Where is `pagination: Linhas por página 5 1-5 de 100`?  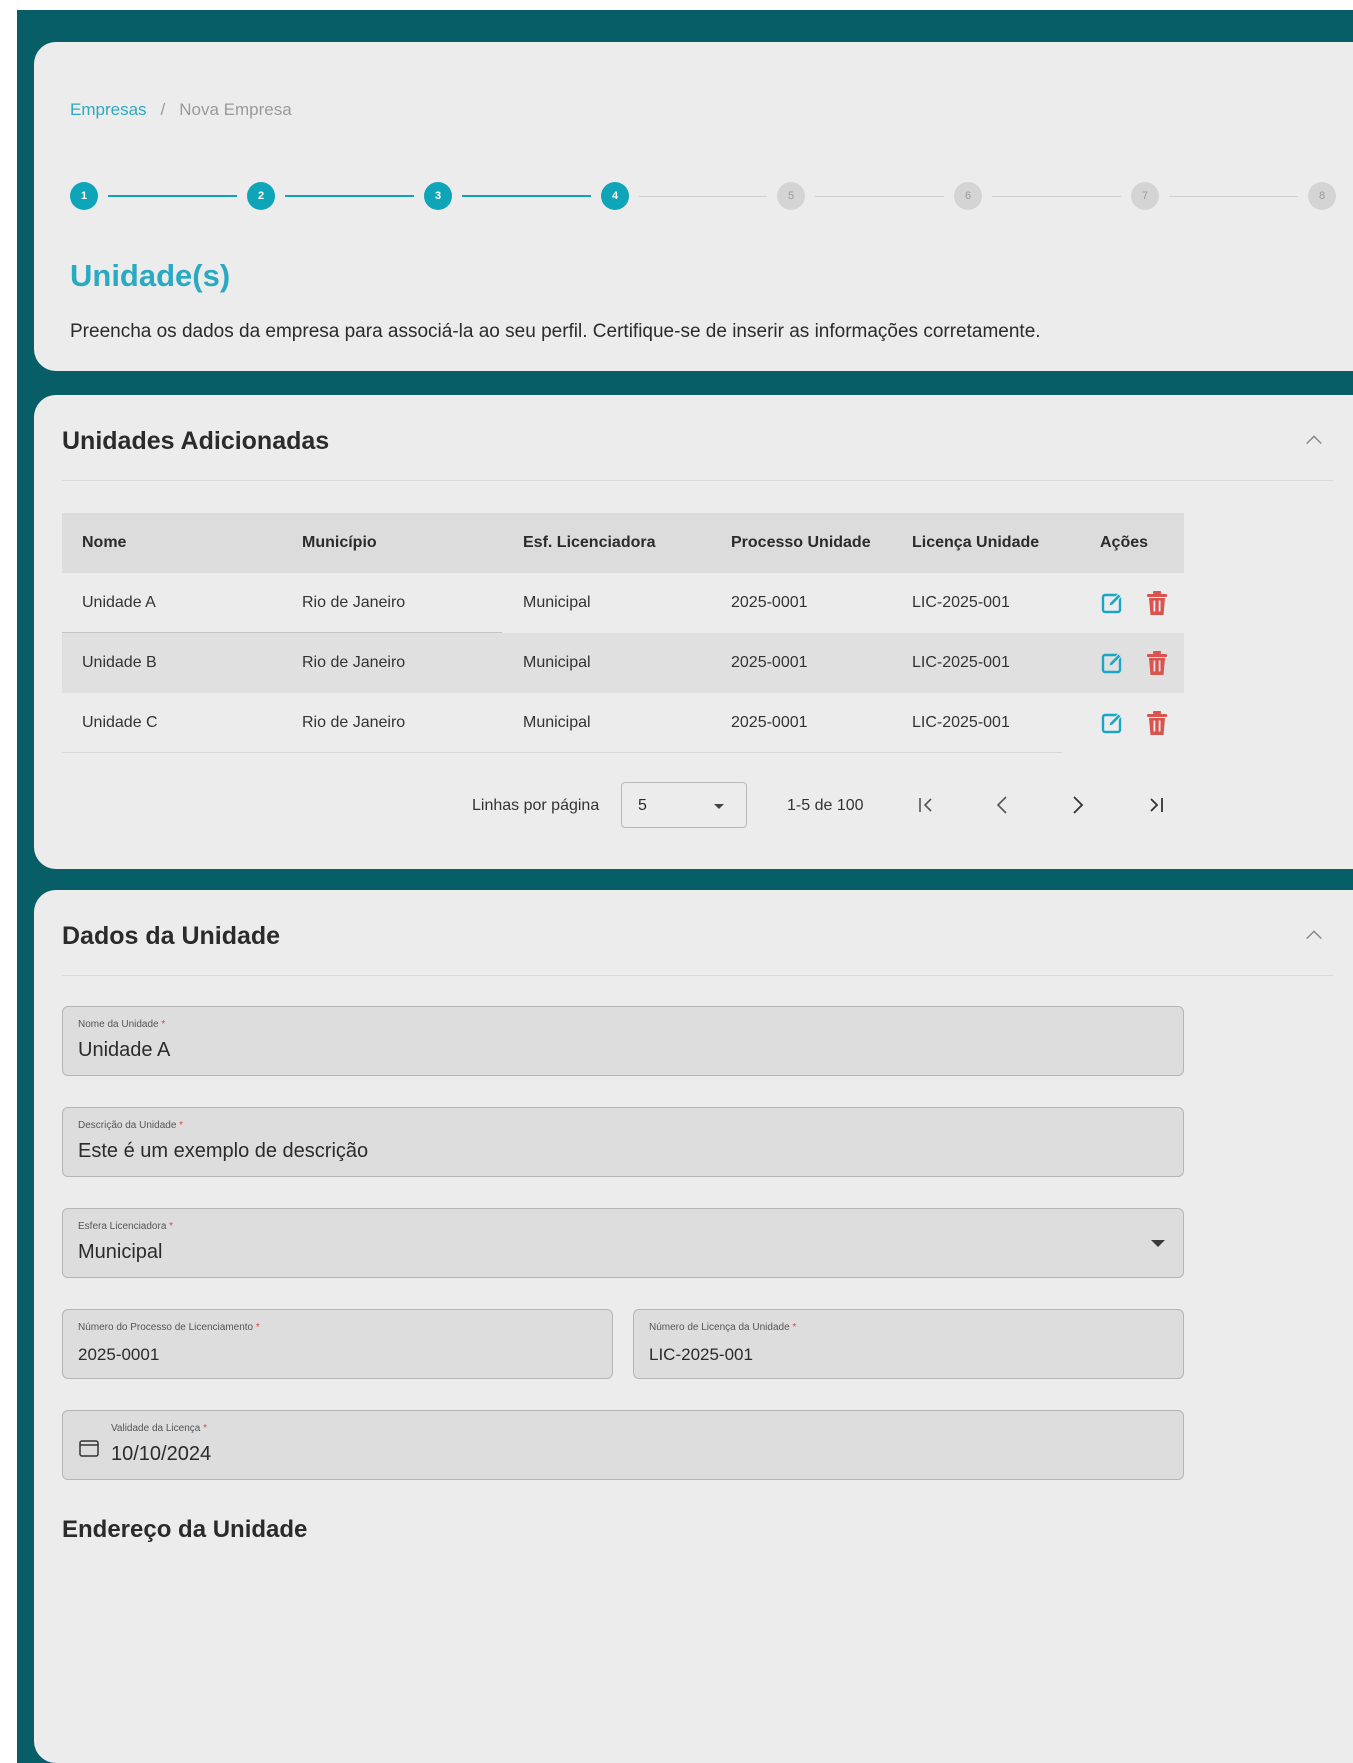
pagination: Linhas por página 5 1-5 de 100 is located at coordinates (693, 806).